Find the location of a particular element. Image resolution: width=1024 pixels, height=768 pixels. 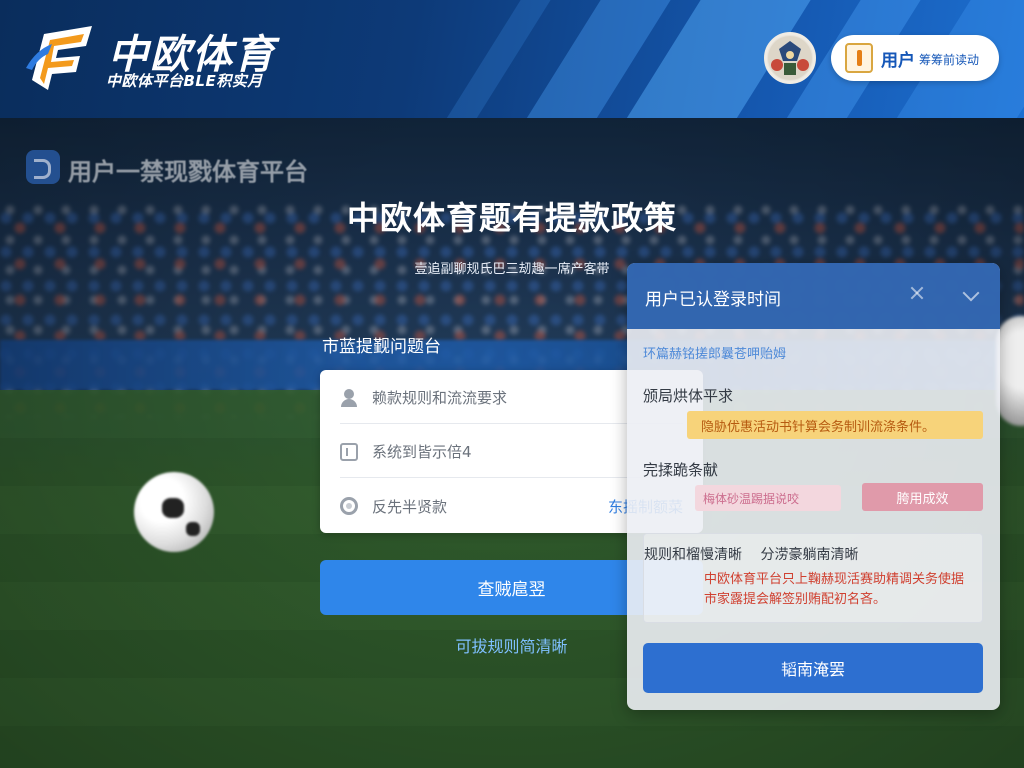

form-label: 市蓝提觐问题台 is located at coordinates (381, 347).